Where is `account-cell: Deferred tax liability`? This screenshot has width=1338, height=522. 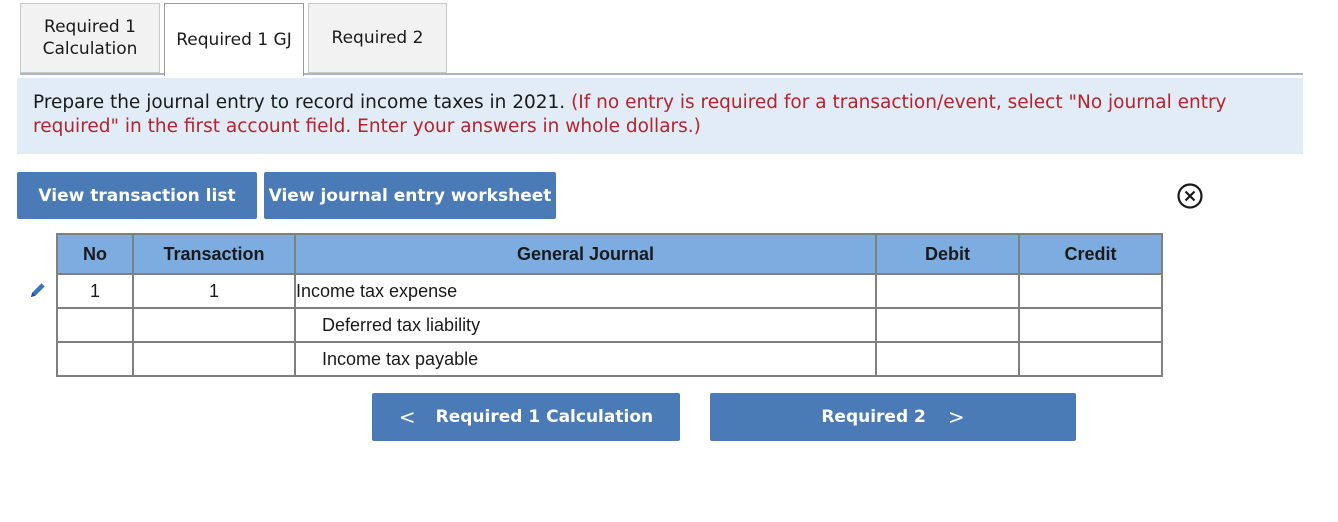
account-cell: Deferred tax liability is located at coordinates (585, 325).